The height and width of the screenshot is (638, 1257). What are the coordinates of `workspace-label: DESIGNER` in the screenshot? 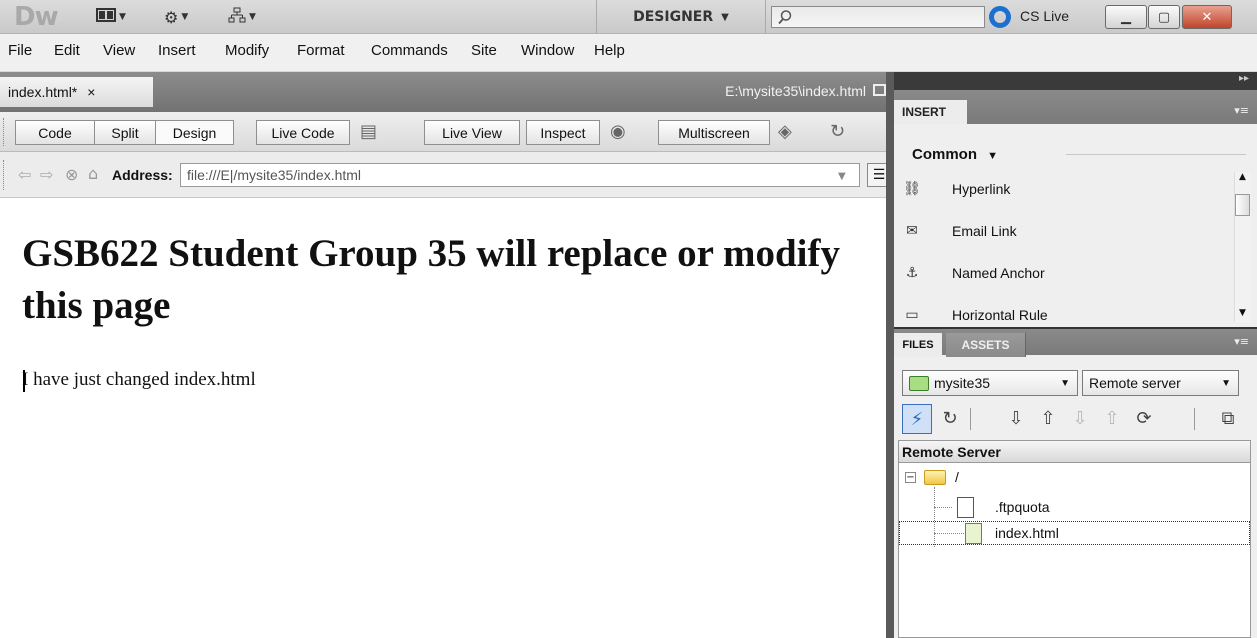 It's located at (673, 17).